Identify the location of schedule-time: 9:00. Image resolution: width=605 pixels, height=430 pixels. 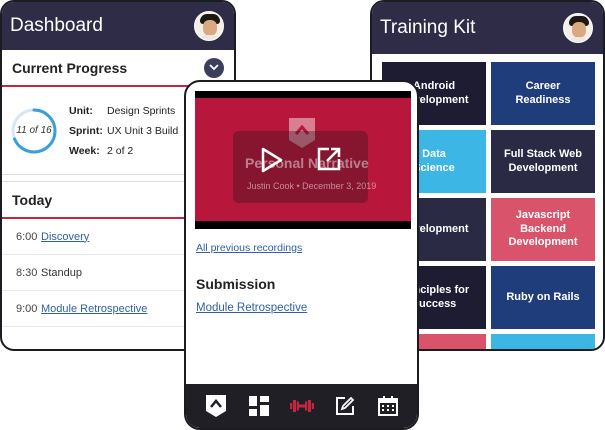
(27, 308).